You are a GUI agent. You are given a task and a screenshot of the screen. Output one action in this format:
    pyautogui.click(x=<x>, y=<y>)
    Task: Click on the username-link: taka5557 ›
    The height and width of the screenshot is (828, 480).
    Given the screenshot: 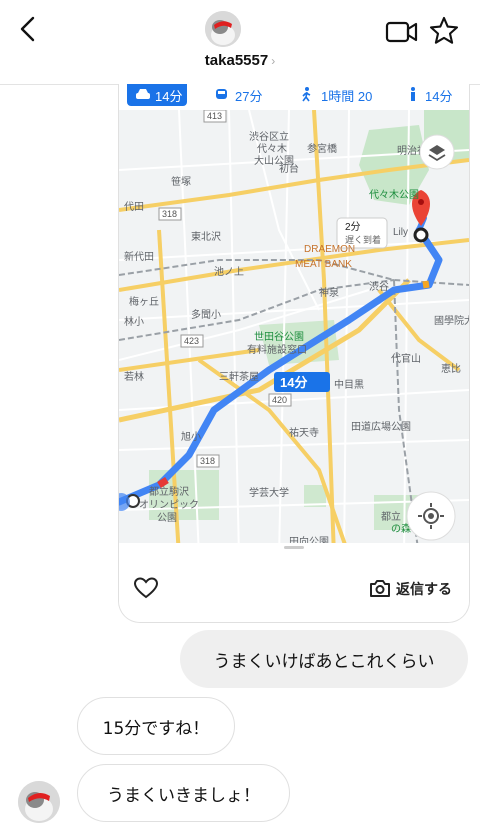 What is the action you would take?
    pyautogui.click(x=240, y=60)
    